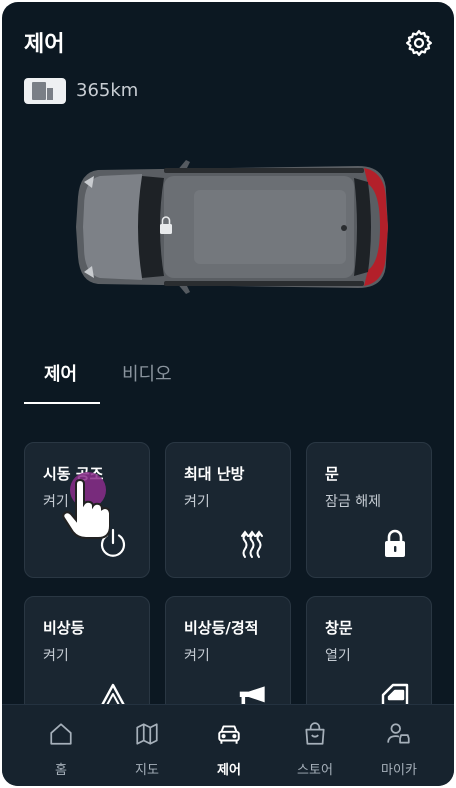 This screenshot has width=456, height=788. I want to click on hand-pointer-icon, so click(86, 508).